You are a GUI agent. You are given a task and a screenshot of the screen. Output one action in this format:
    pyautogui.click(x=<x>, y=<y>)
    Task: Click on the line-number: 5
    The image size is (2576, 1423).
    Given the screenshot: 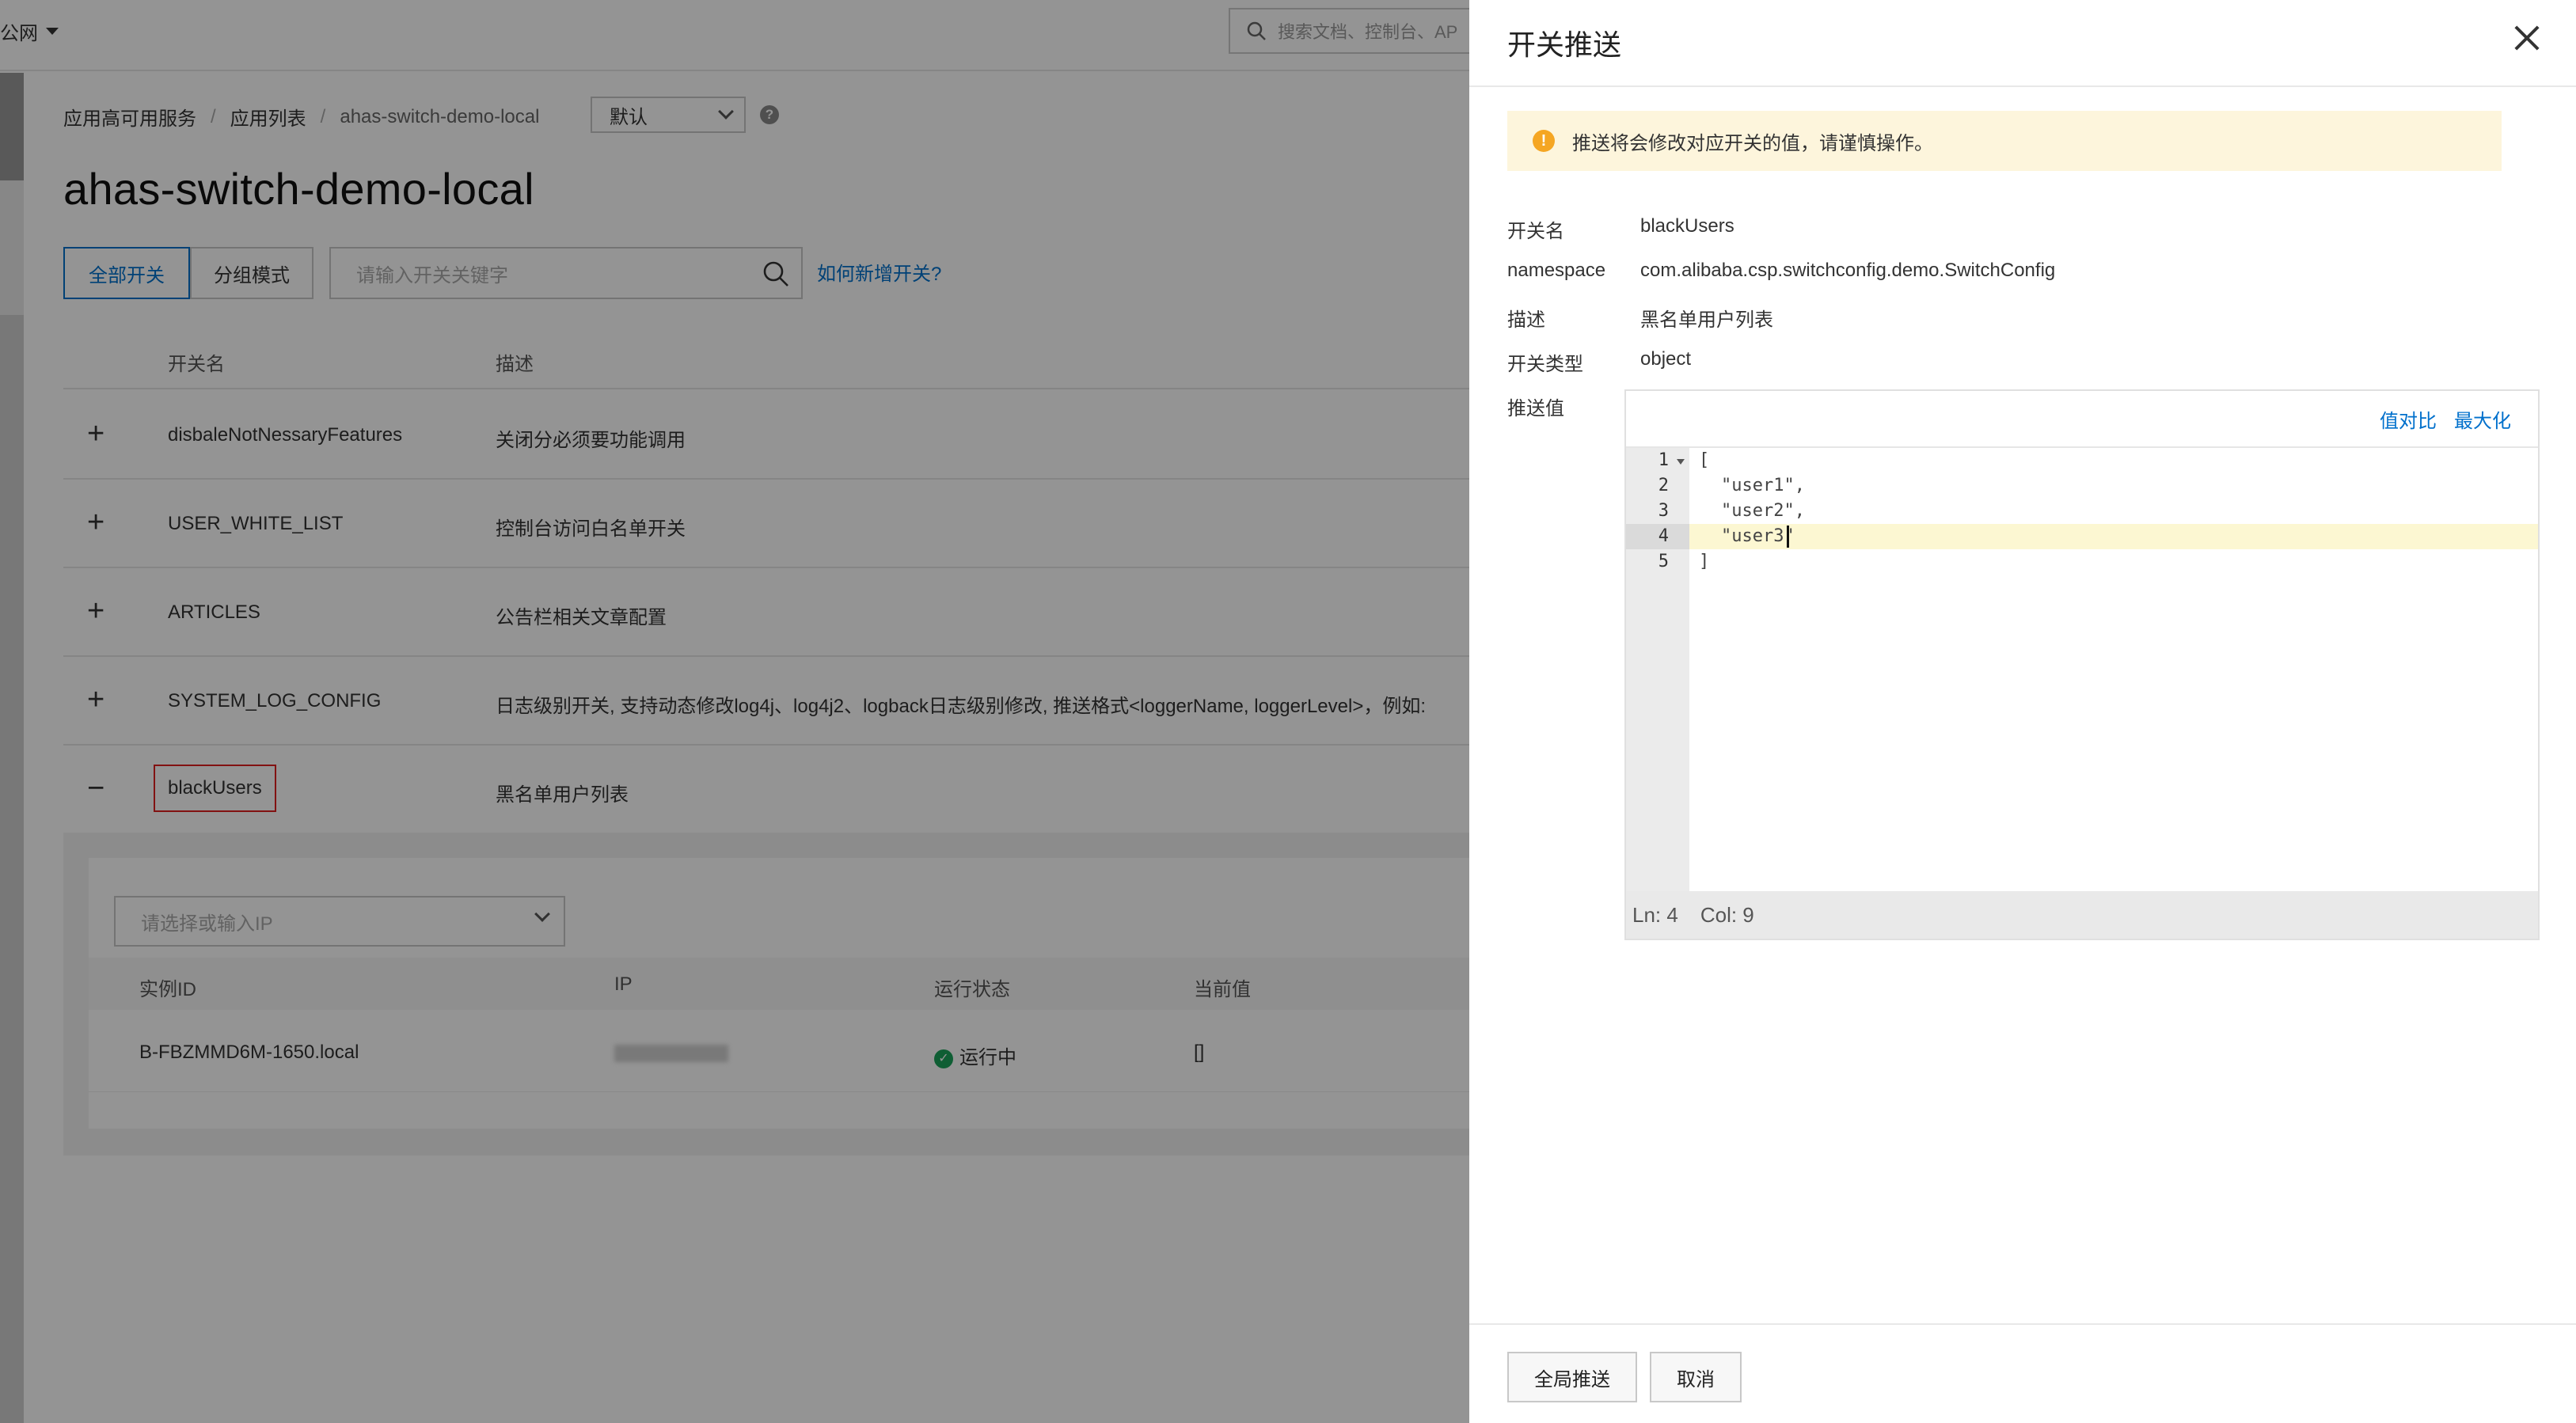 What is the action you would take?
    pyautogui.click(x=1664, y=561)
    